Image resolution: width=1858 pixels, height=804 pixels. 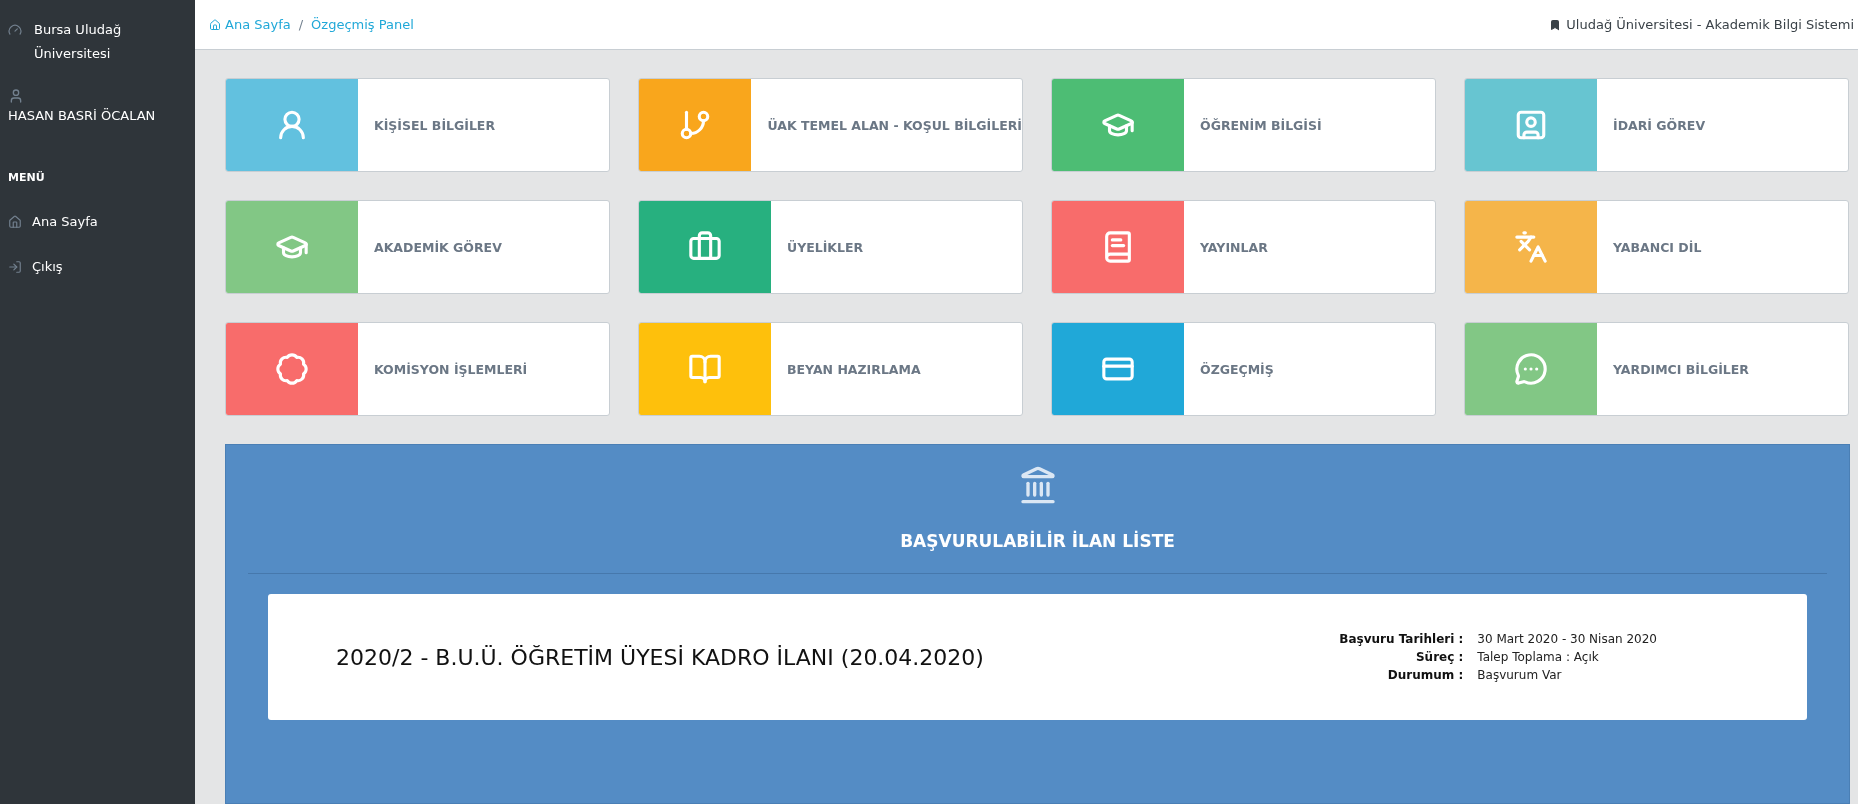 I want to click on menu-tile: AKADEMİK GÖREV, so click(x=417, y=247).